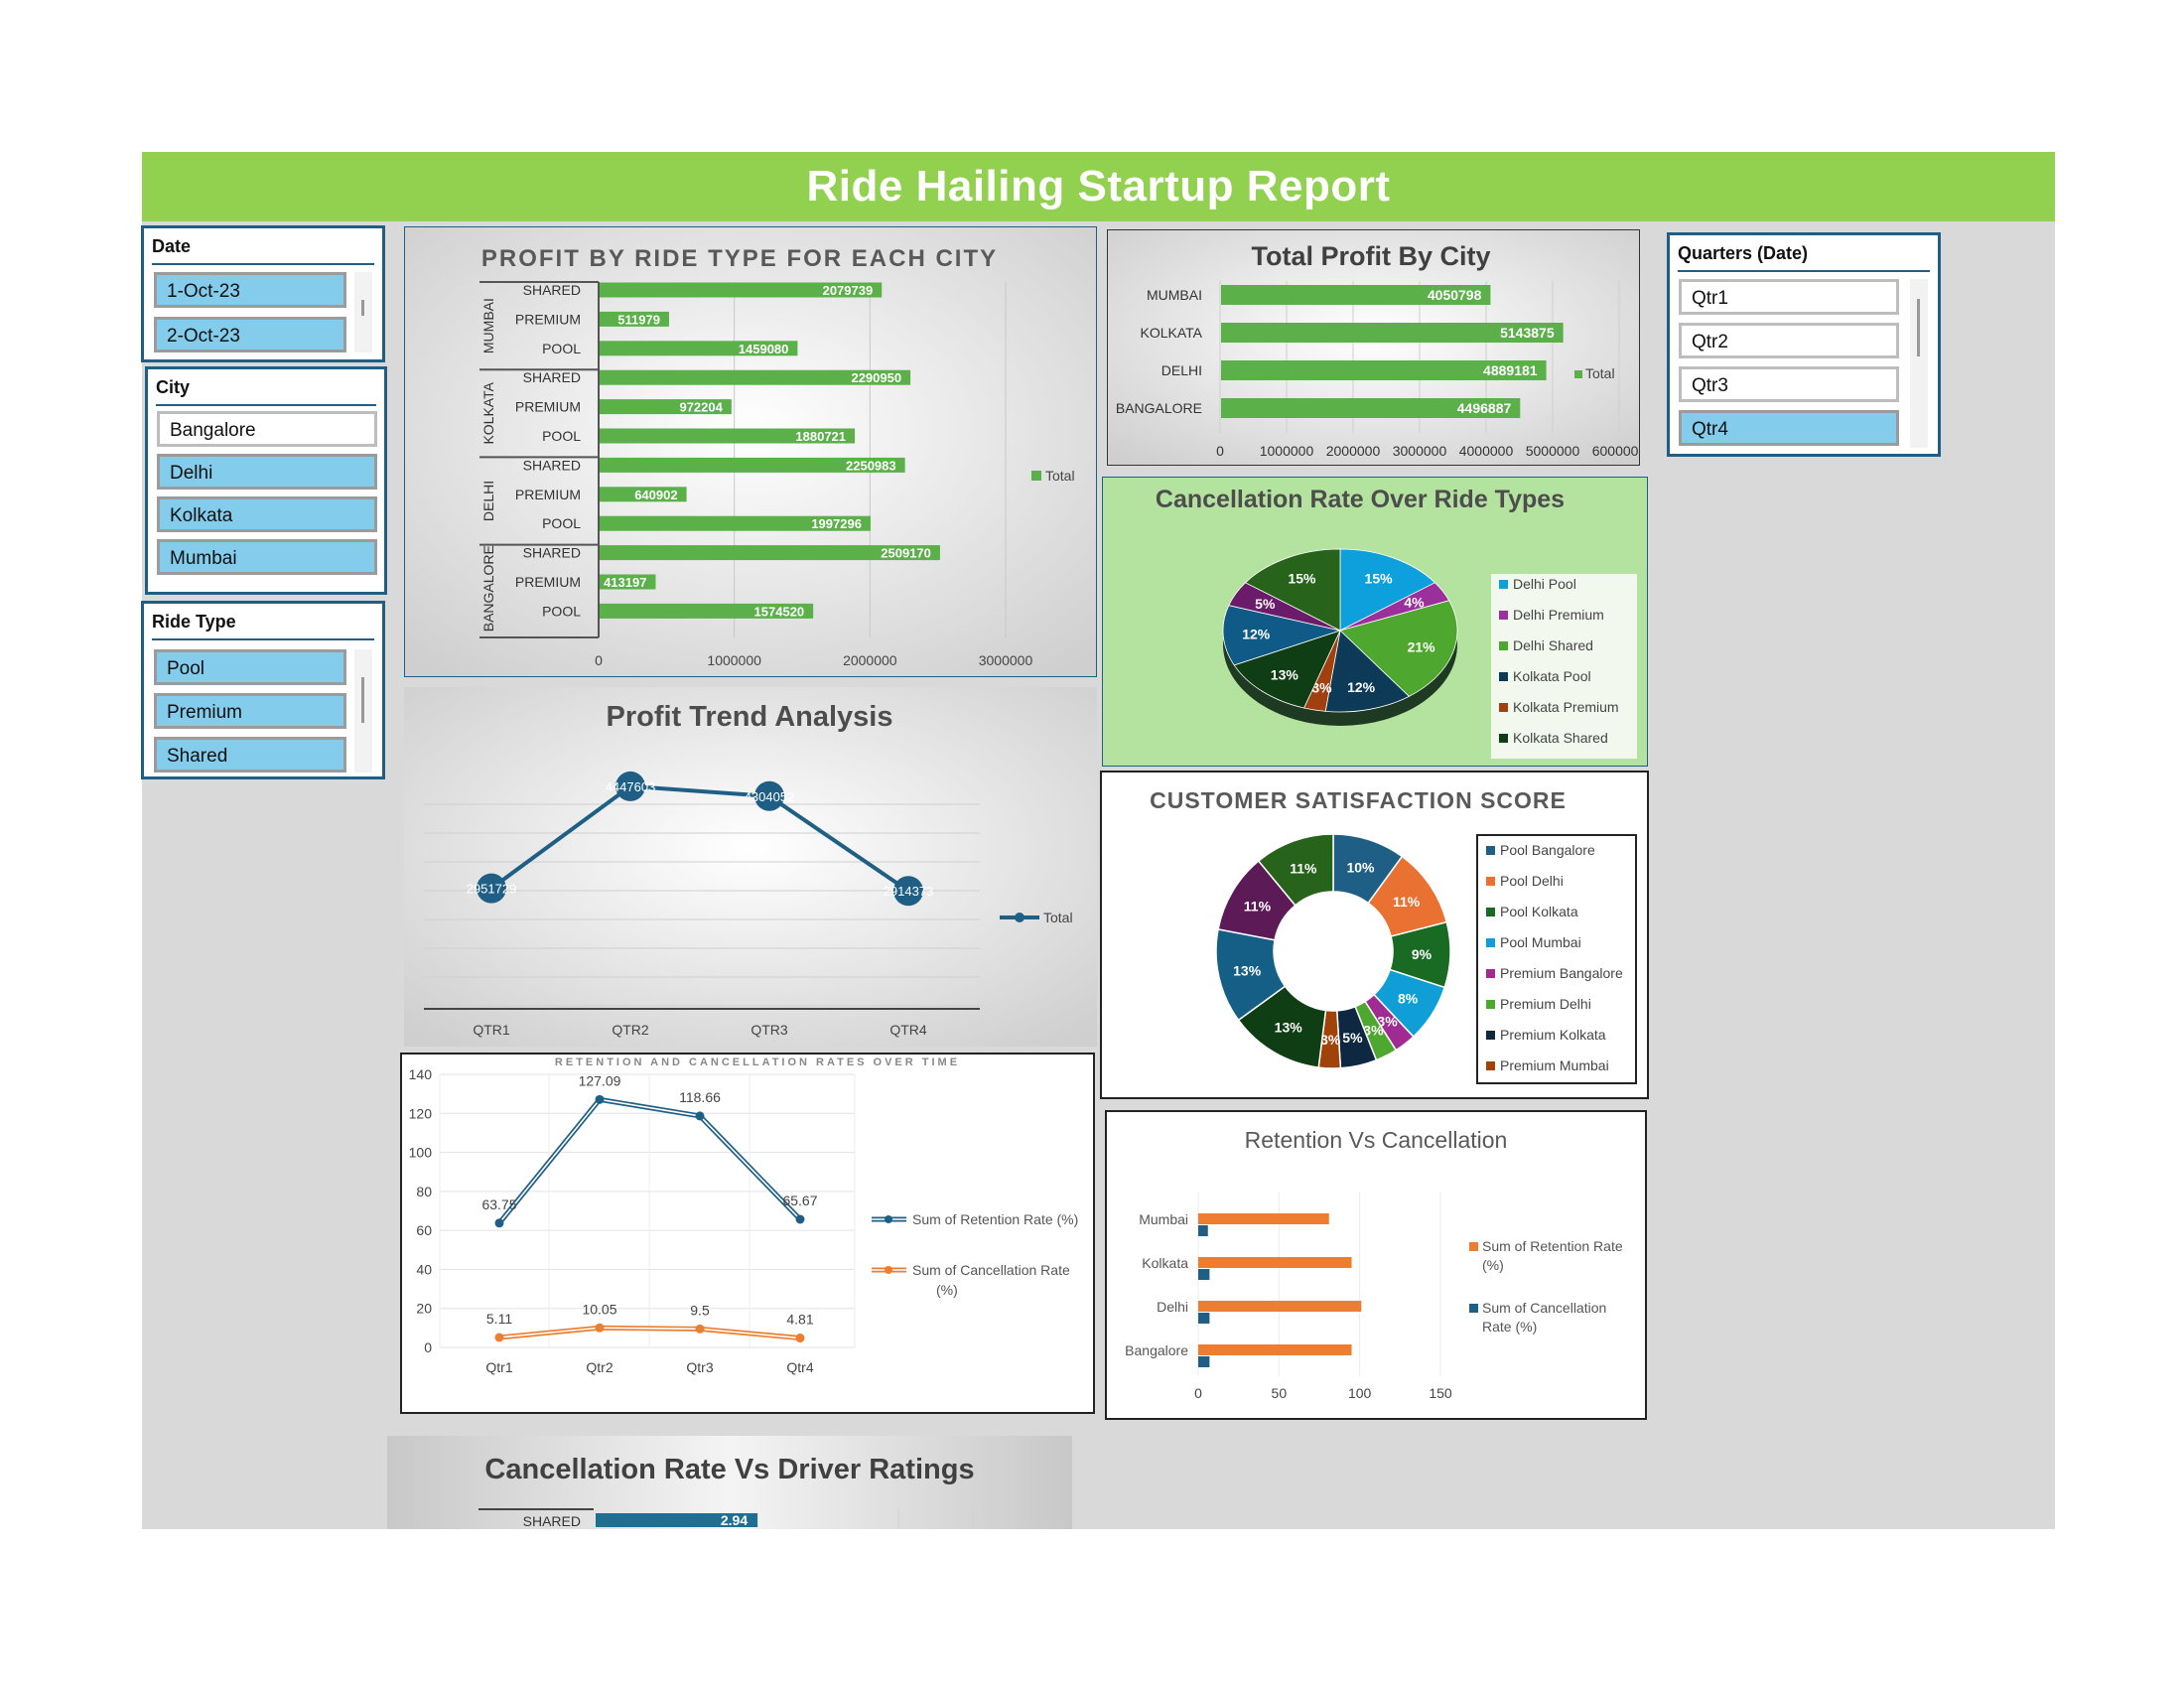 This screenshot has height=1688, width=2184. What do you see at coordinates (769, 1030) in the screenshot?
I see `chart4-x-label: QTR3` at bounding box center [769, 1030].